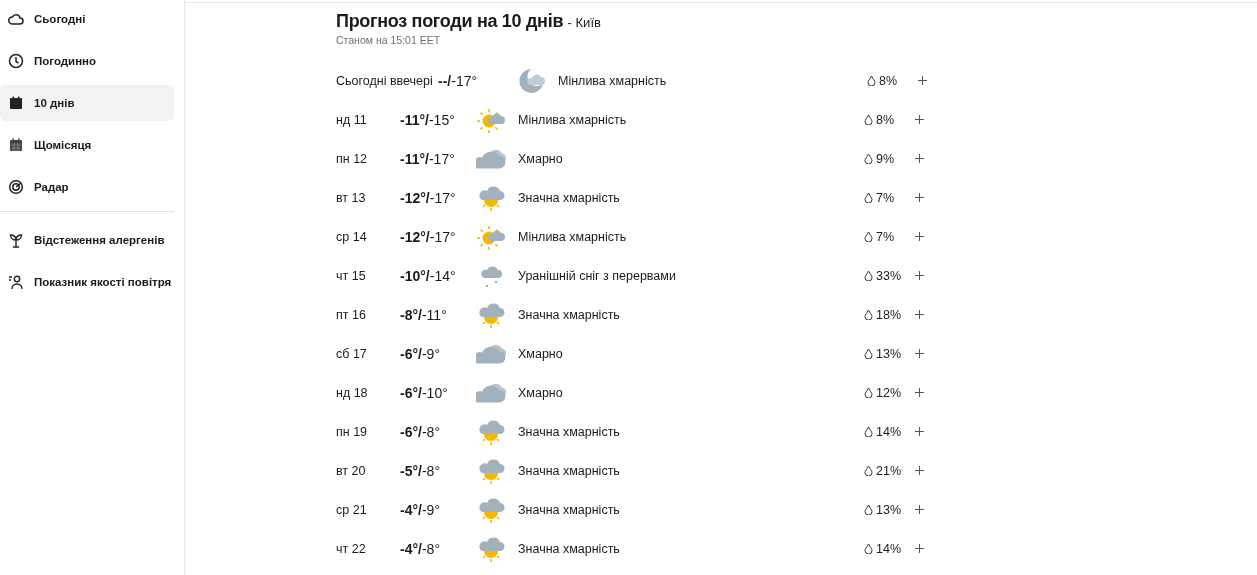 The width and height of the screenshot is (1257, 575). Describe the element at coordinates (351, 314) in the screenshot. I see `day-label: пт 16` at that location.